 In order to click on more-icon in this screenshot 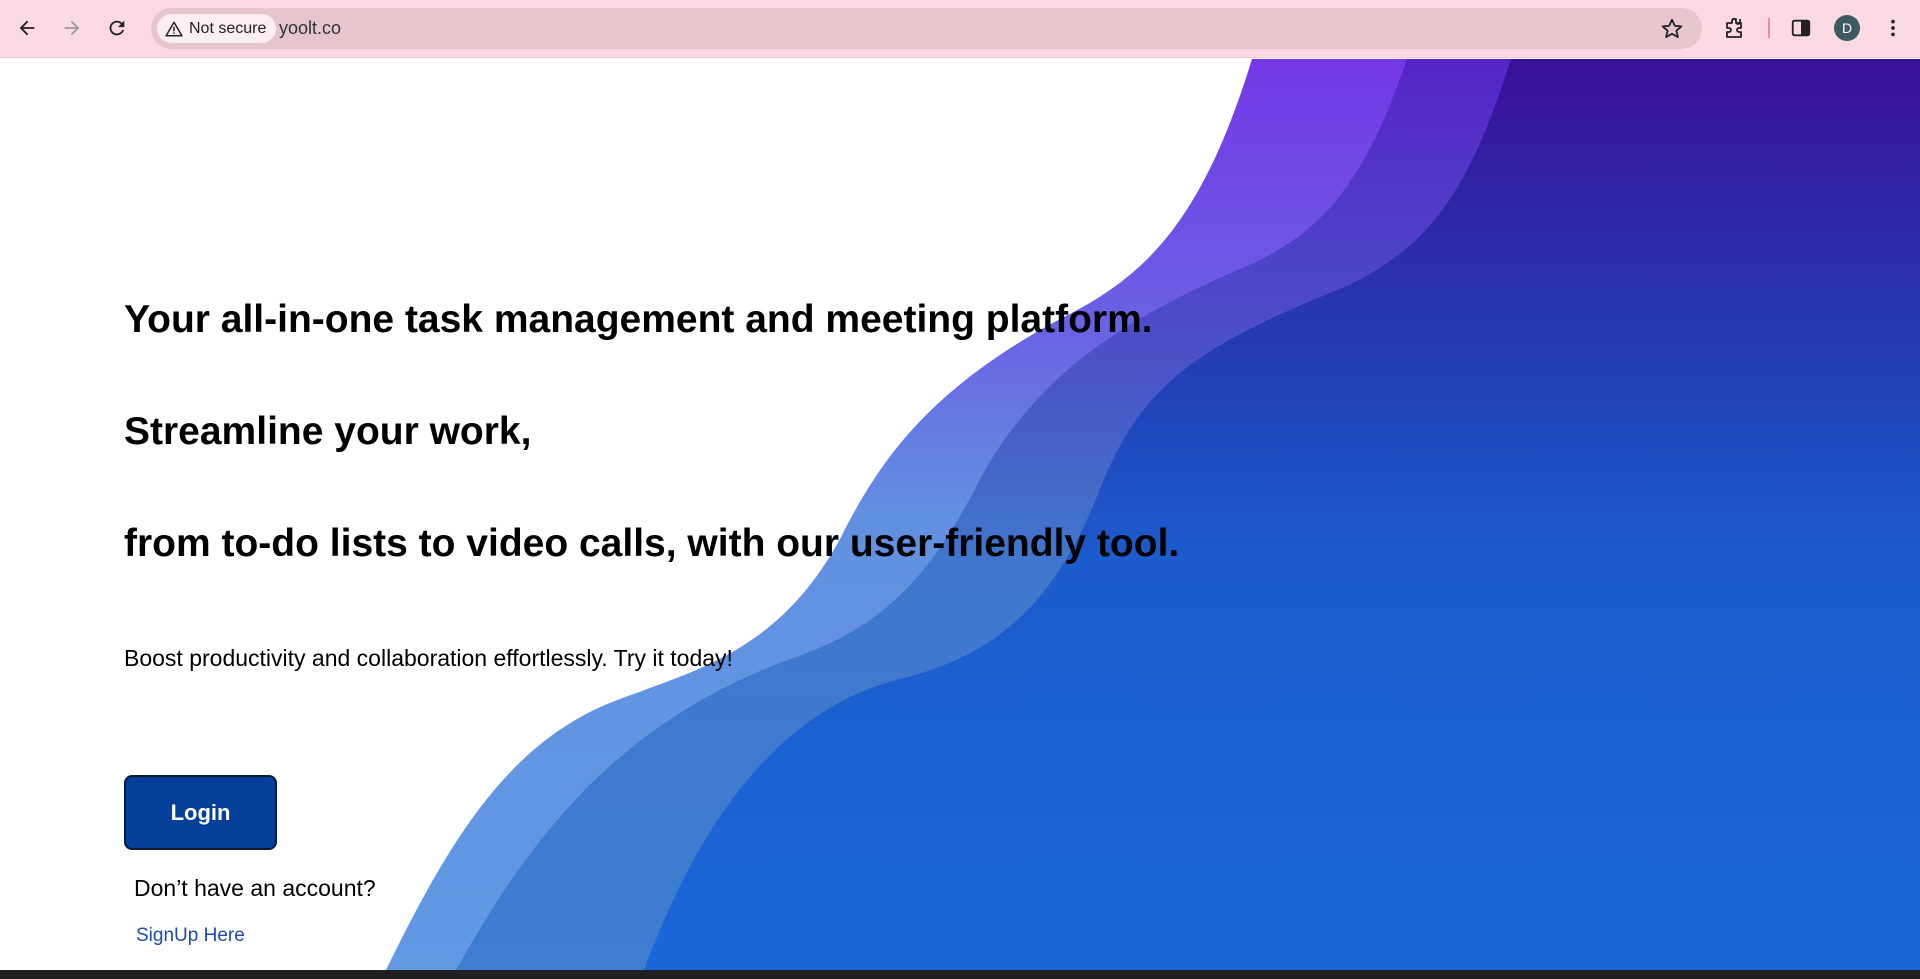, I will do `click(1893, 28)`.